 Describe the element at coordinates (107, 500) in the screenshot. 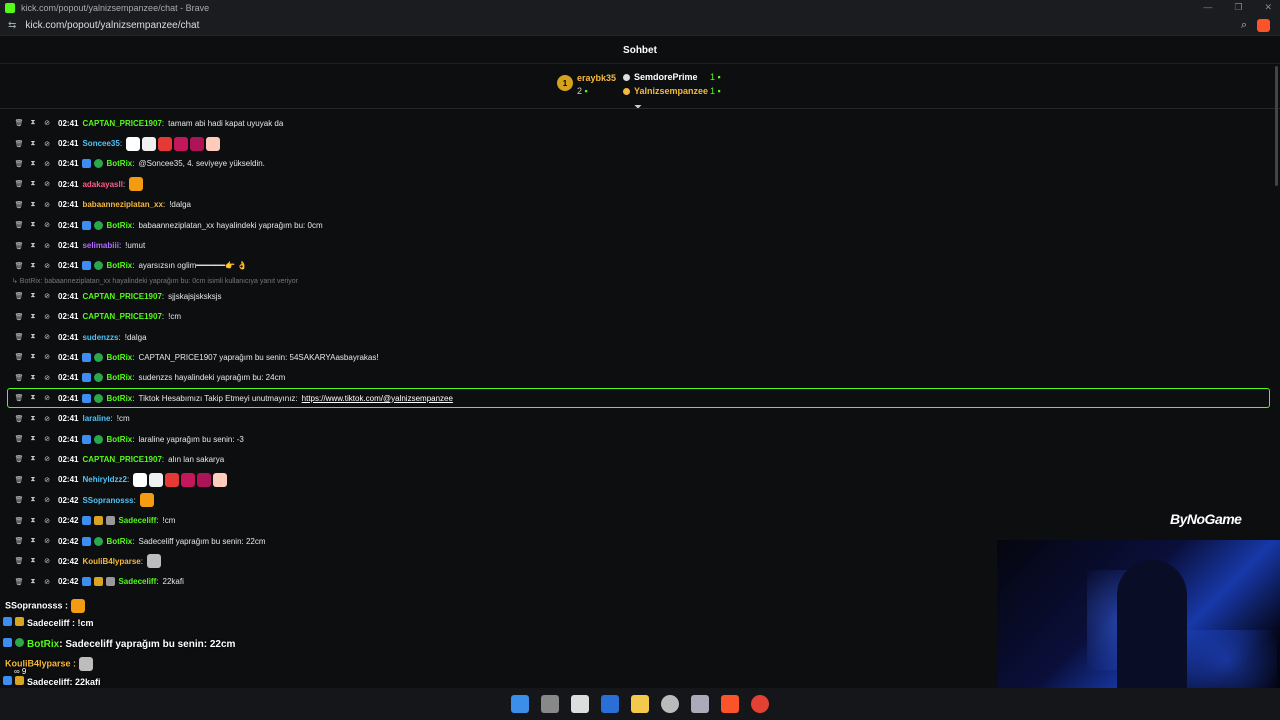

I see `message-username: SSopranosss` at that location.